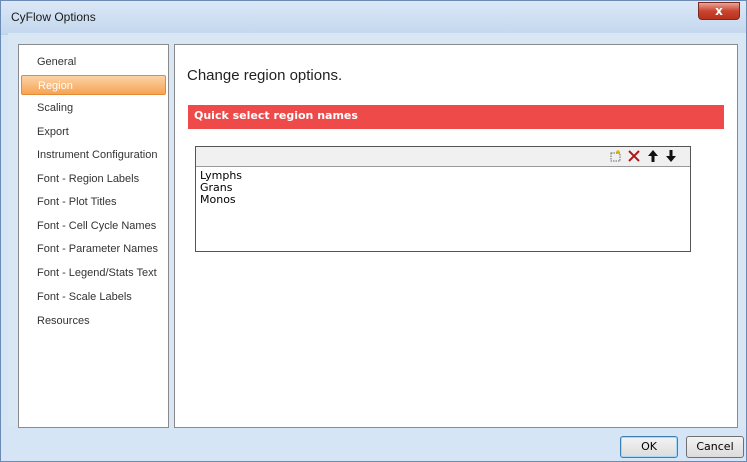 The height and width of the screenshot is (462, 747). What do you see at coordinates (634, 156) in the screenshot?
I see `delete-icon` at bounding box center [634, 156].